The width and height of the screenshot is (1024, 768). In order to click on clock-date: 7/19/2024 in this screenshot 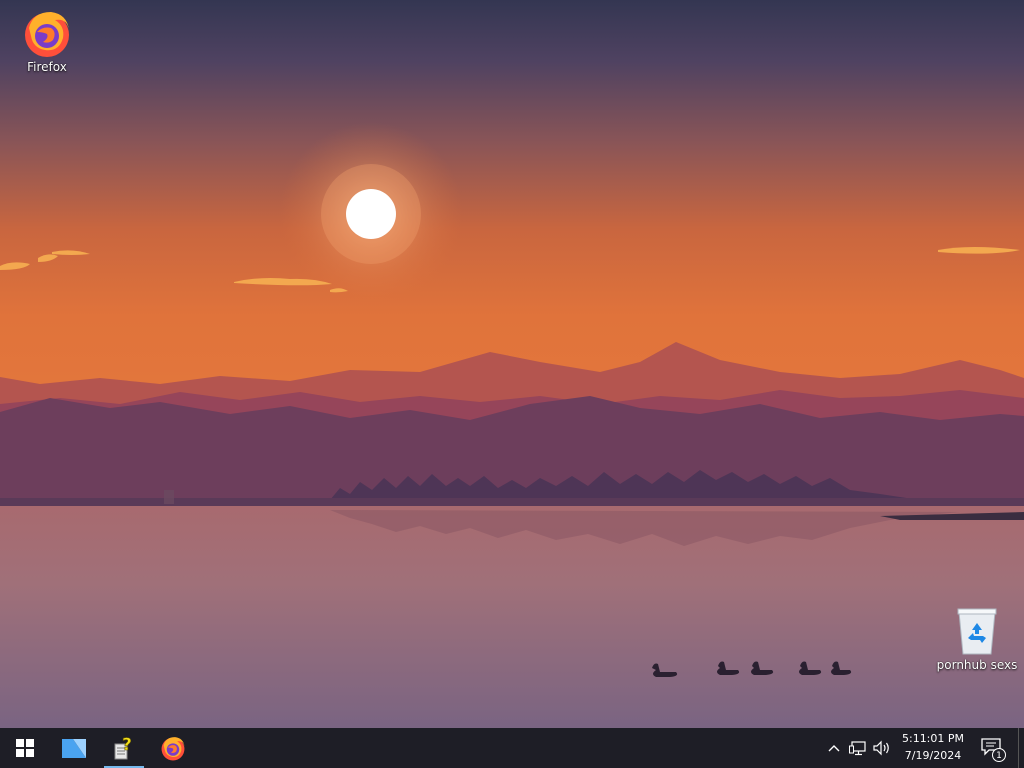, I will do `click(933, 755)`.